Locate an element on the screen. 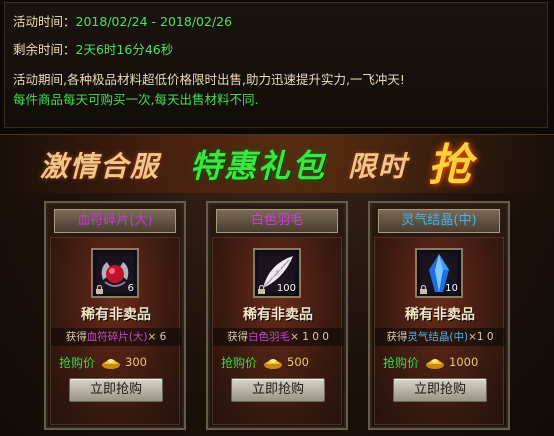  banner-text-1: 激情合服 is located at coordinates (100, 166).